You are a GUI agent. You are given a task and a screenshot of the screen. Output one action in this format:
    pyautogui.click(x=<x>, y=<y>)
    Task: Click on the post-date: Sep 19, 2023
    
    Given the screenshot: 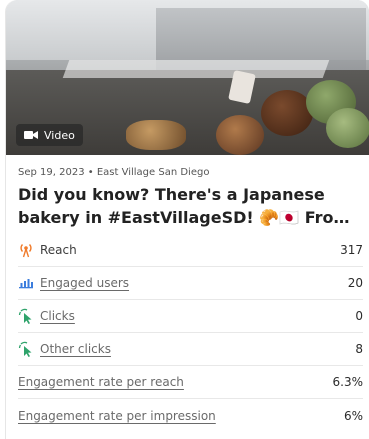 What is the action you would take?
    pyautogui.click(x=51, y=172)
    